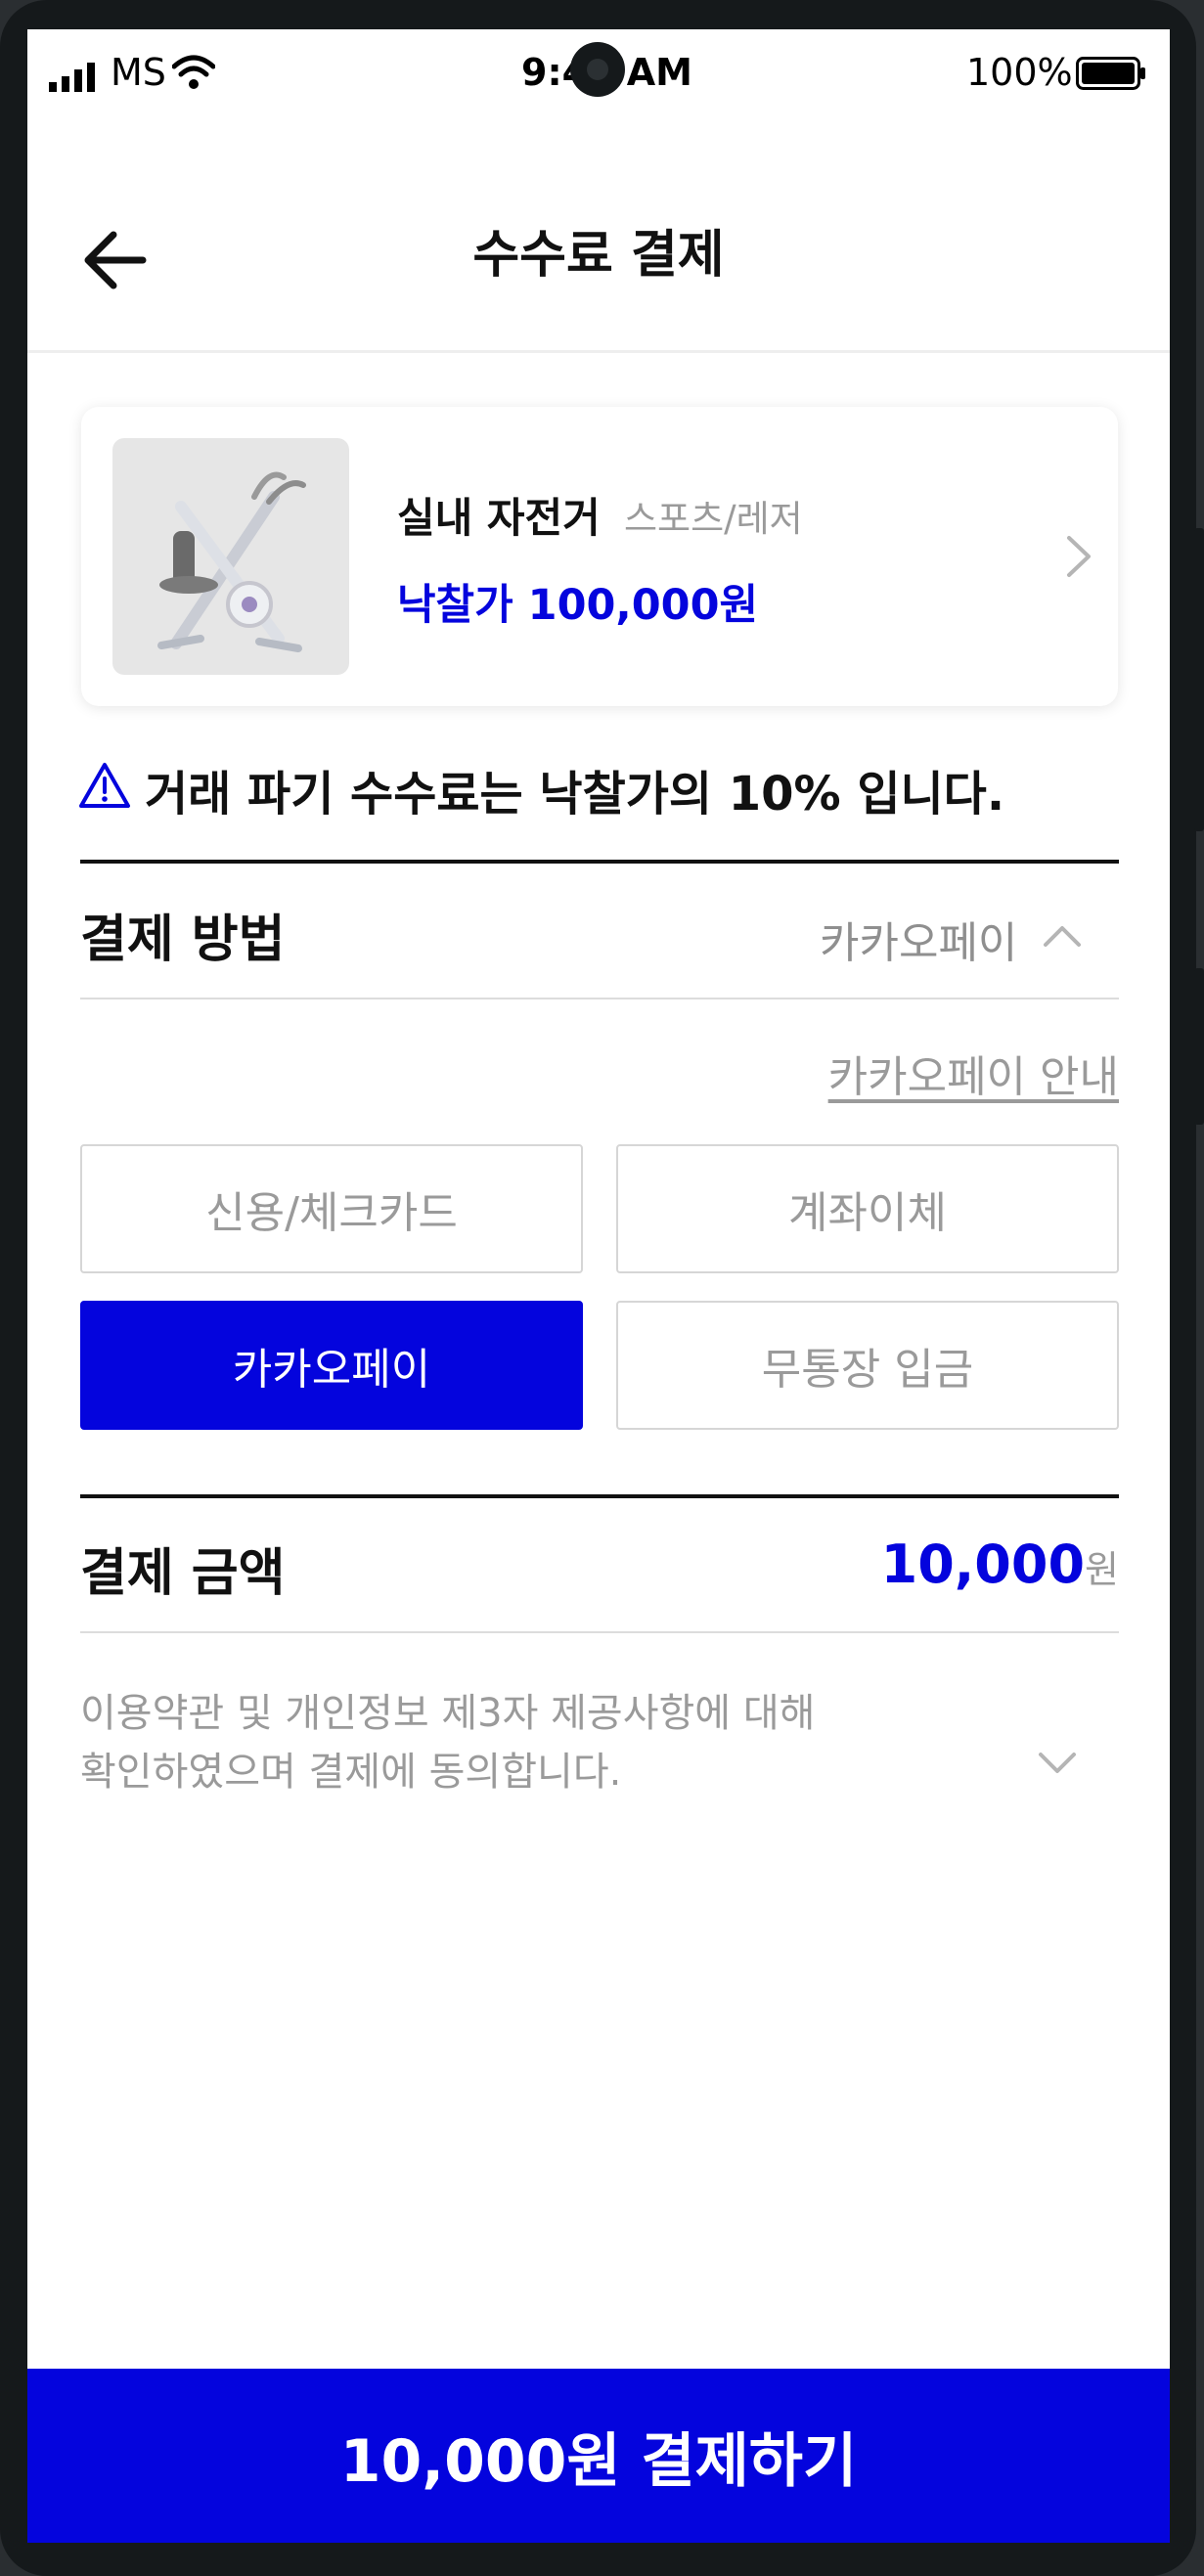  Describe the element at coordinates (499, 518) in the screenshot. I see `product-name: 실내 자전거` at that location.